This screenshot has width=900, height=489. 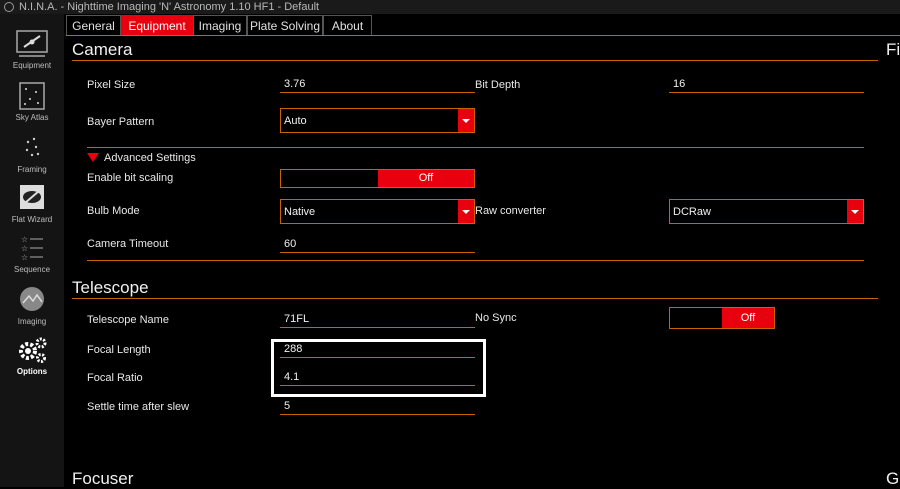 I want to click on sidebar-item-sequence: ☆ ☆ ☆ Sequence, so click(x=32, y=257).